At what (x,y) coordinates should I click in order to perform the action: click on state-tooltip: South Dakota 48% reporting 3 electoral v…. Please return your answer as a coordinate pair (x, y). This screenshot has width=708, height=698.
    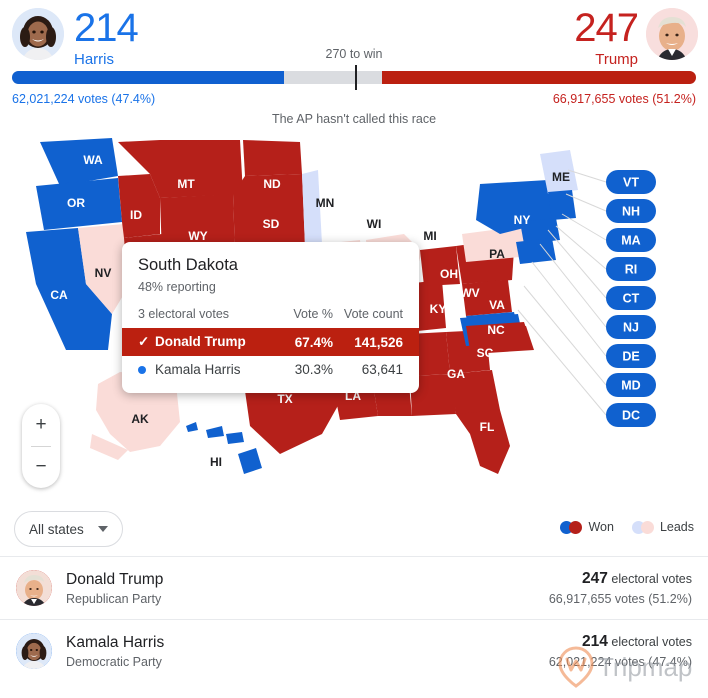
    Looking at the image, I should click on (270, 317).